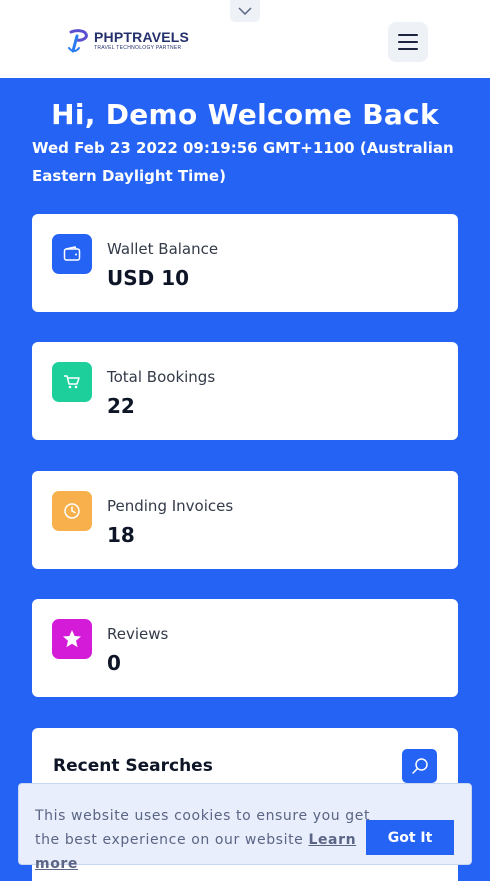 The height and width of the screenshot is (881, 490). What do you see at coordinates (410, 837) in the screenshot?
I see `got-it-button: Got It` at bounding box center [410, 837].